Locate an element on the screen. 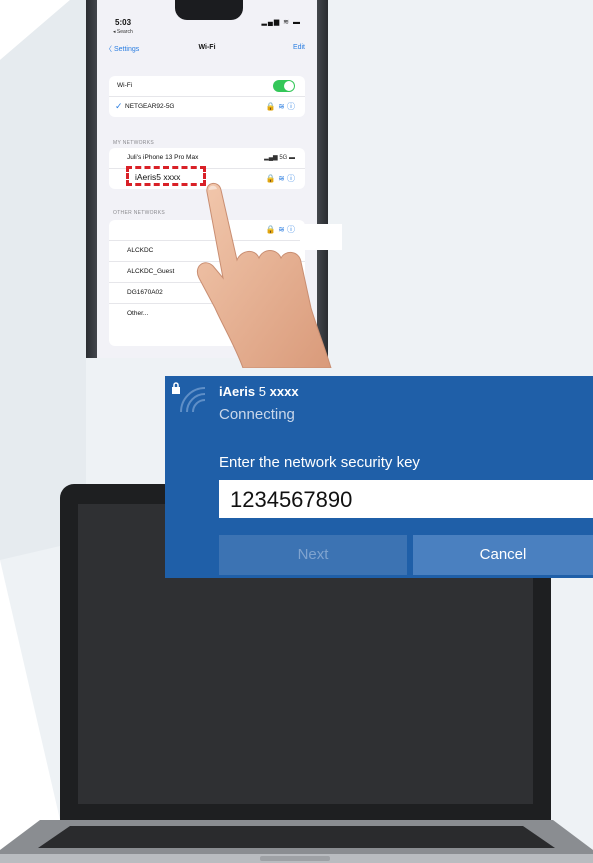  security-key-prompt: Enter the network security key is located at coordinates (319, 462).